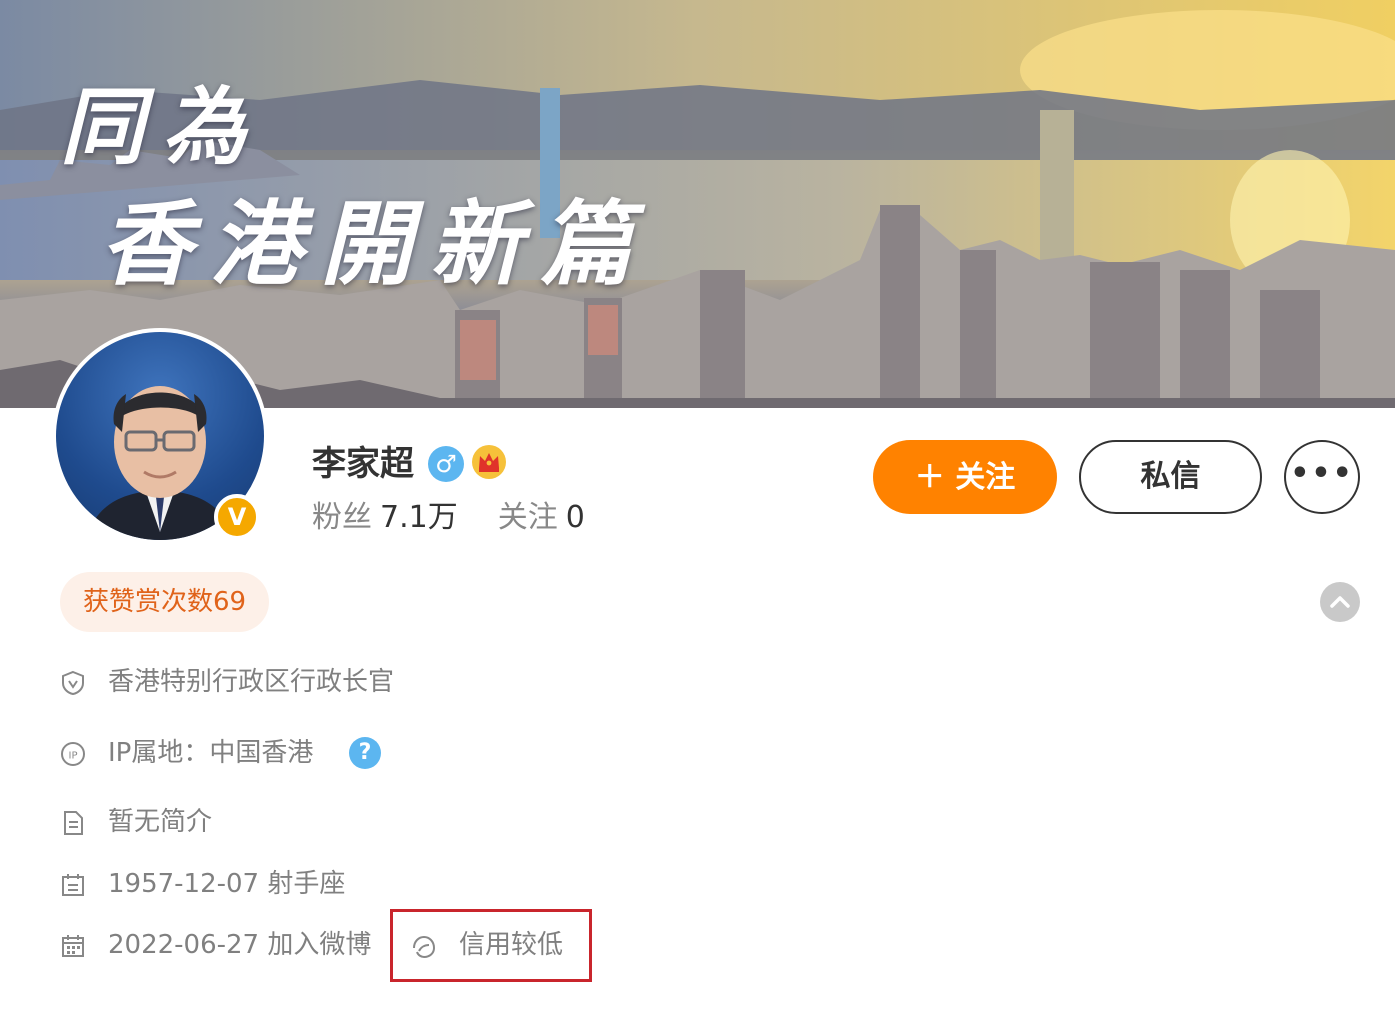 The image size is (1395, 1032). I want to click on info-bio-text: 暂无简介, so click(160, 822).